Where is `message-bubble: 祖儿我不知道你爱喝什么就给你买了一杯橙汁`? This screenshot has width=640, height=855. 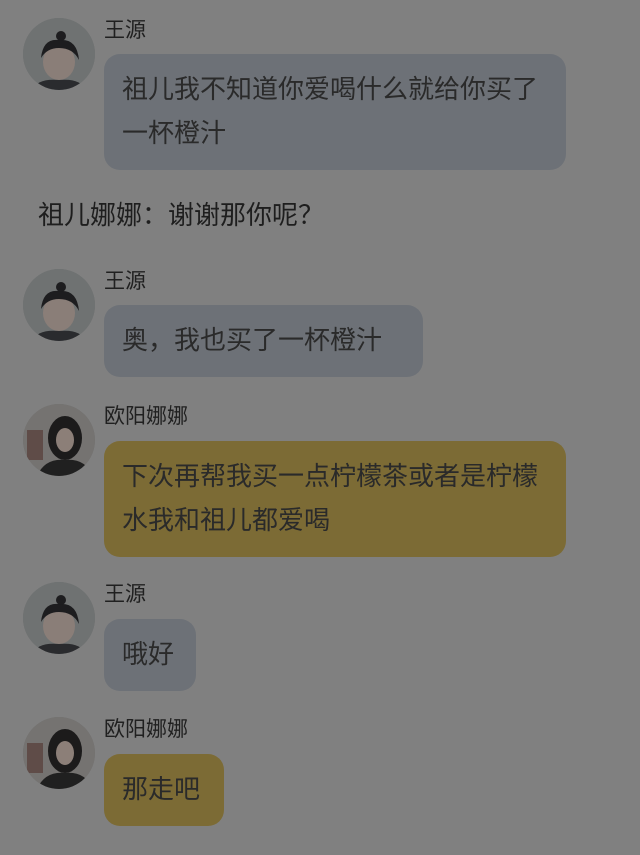 message-bubble: 祖儿我不知道你爱喝什么就给你买了一杯橙汁 is located at coordinates (335, 112).